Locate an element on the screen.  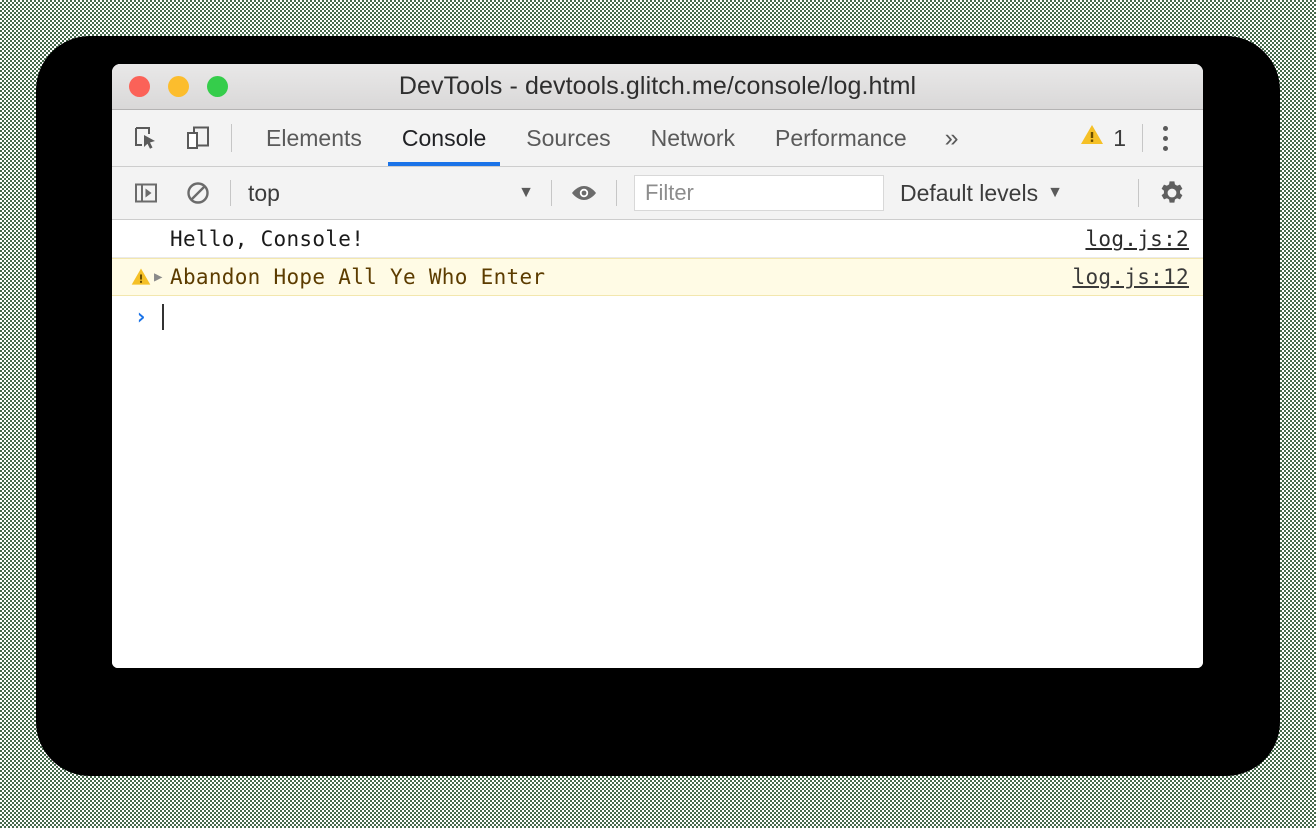
inspect-element-icon is located at coordinates (146, 138).